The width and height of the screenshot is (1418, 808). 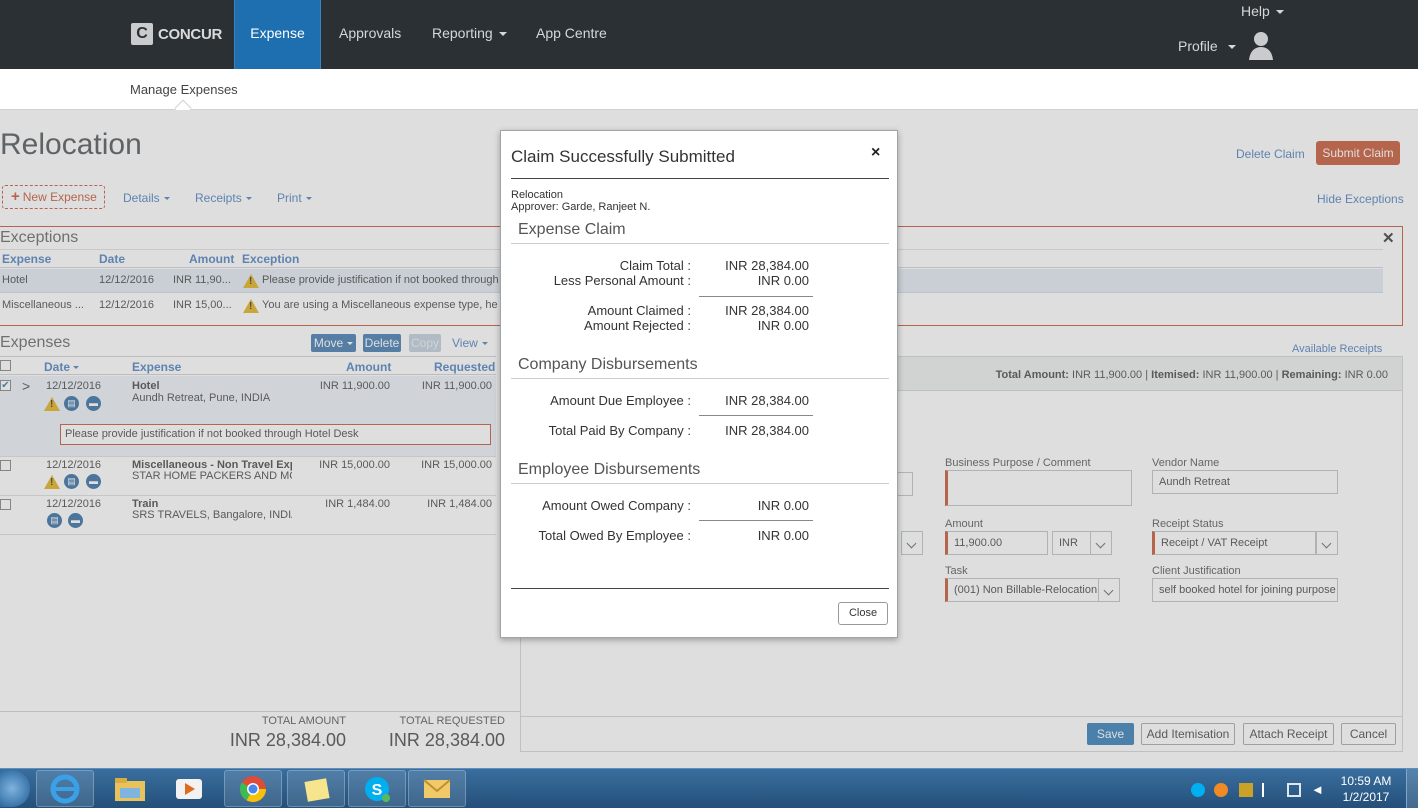 What do you see at coordinates (1366, 797) in the screenshot?
I see `clock-date: 1/2/2017` at bounding box center [1366, 797].